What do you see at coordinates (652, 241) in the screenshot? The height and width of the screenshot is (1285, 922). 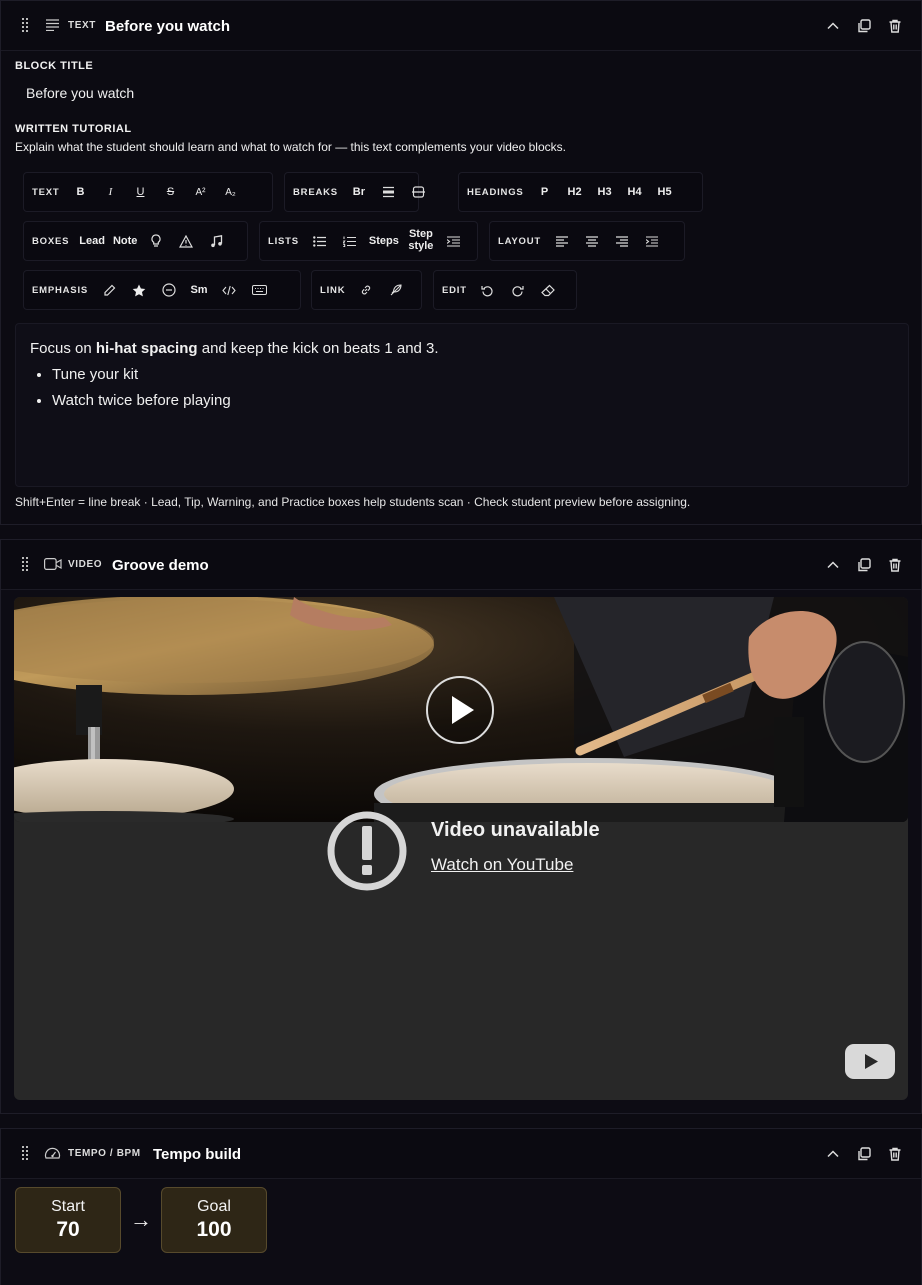 I see `indent-icon` at bounding box center [652, 241].